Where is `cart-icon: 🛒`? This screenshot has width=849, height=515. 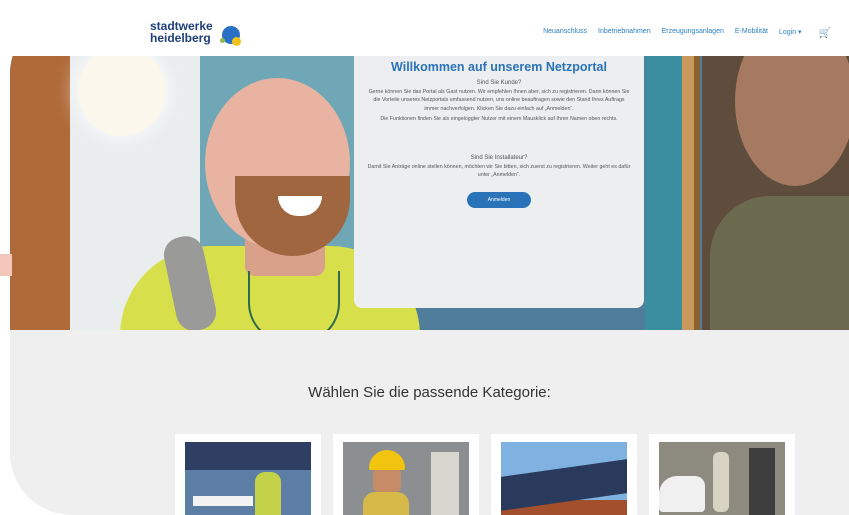 cart-icon: 🛒 is located at coordinates (825, 33).